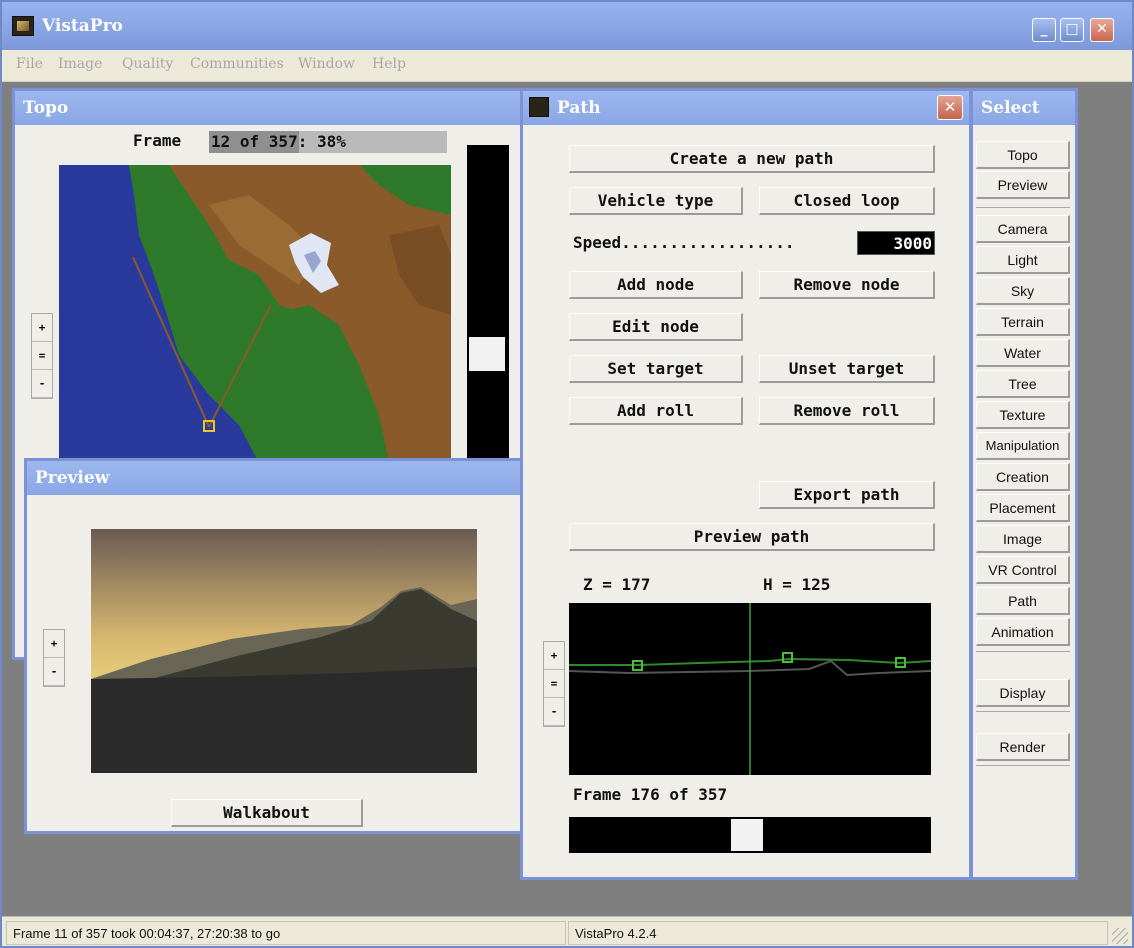 Image resolution: width=1134 pixels, height=948 pixels. What do you see at coordinates (42, 384) in the screenshot?
I see `topo-zoom-out-button: -` at bounding box center [42, 384].